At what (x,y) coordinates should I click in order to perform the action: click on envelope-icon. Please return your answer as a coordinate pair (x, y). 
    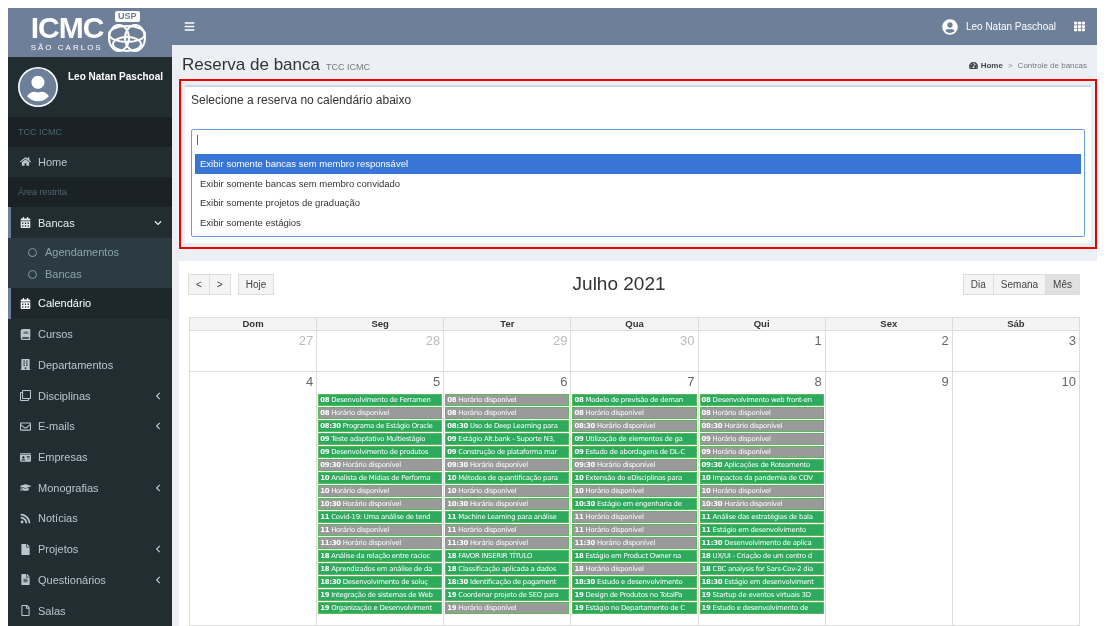
    Looking at the image, I should click on (25, 426).